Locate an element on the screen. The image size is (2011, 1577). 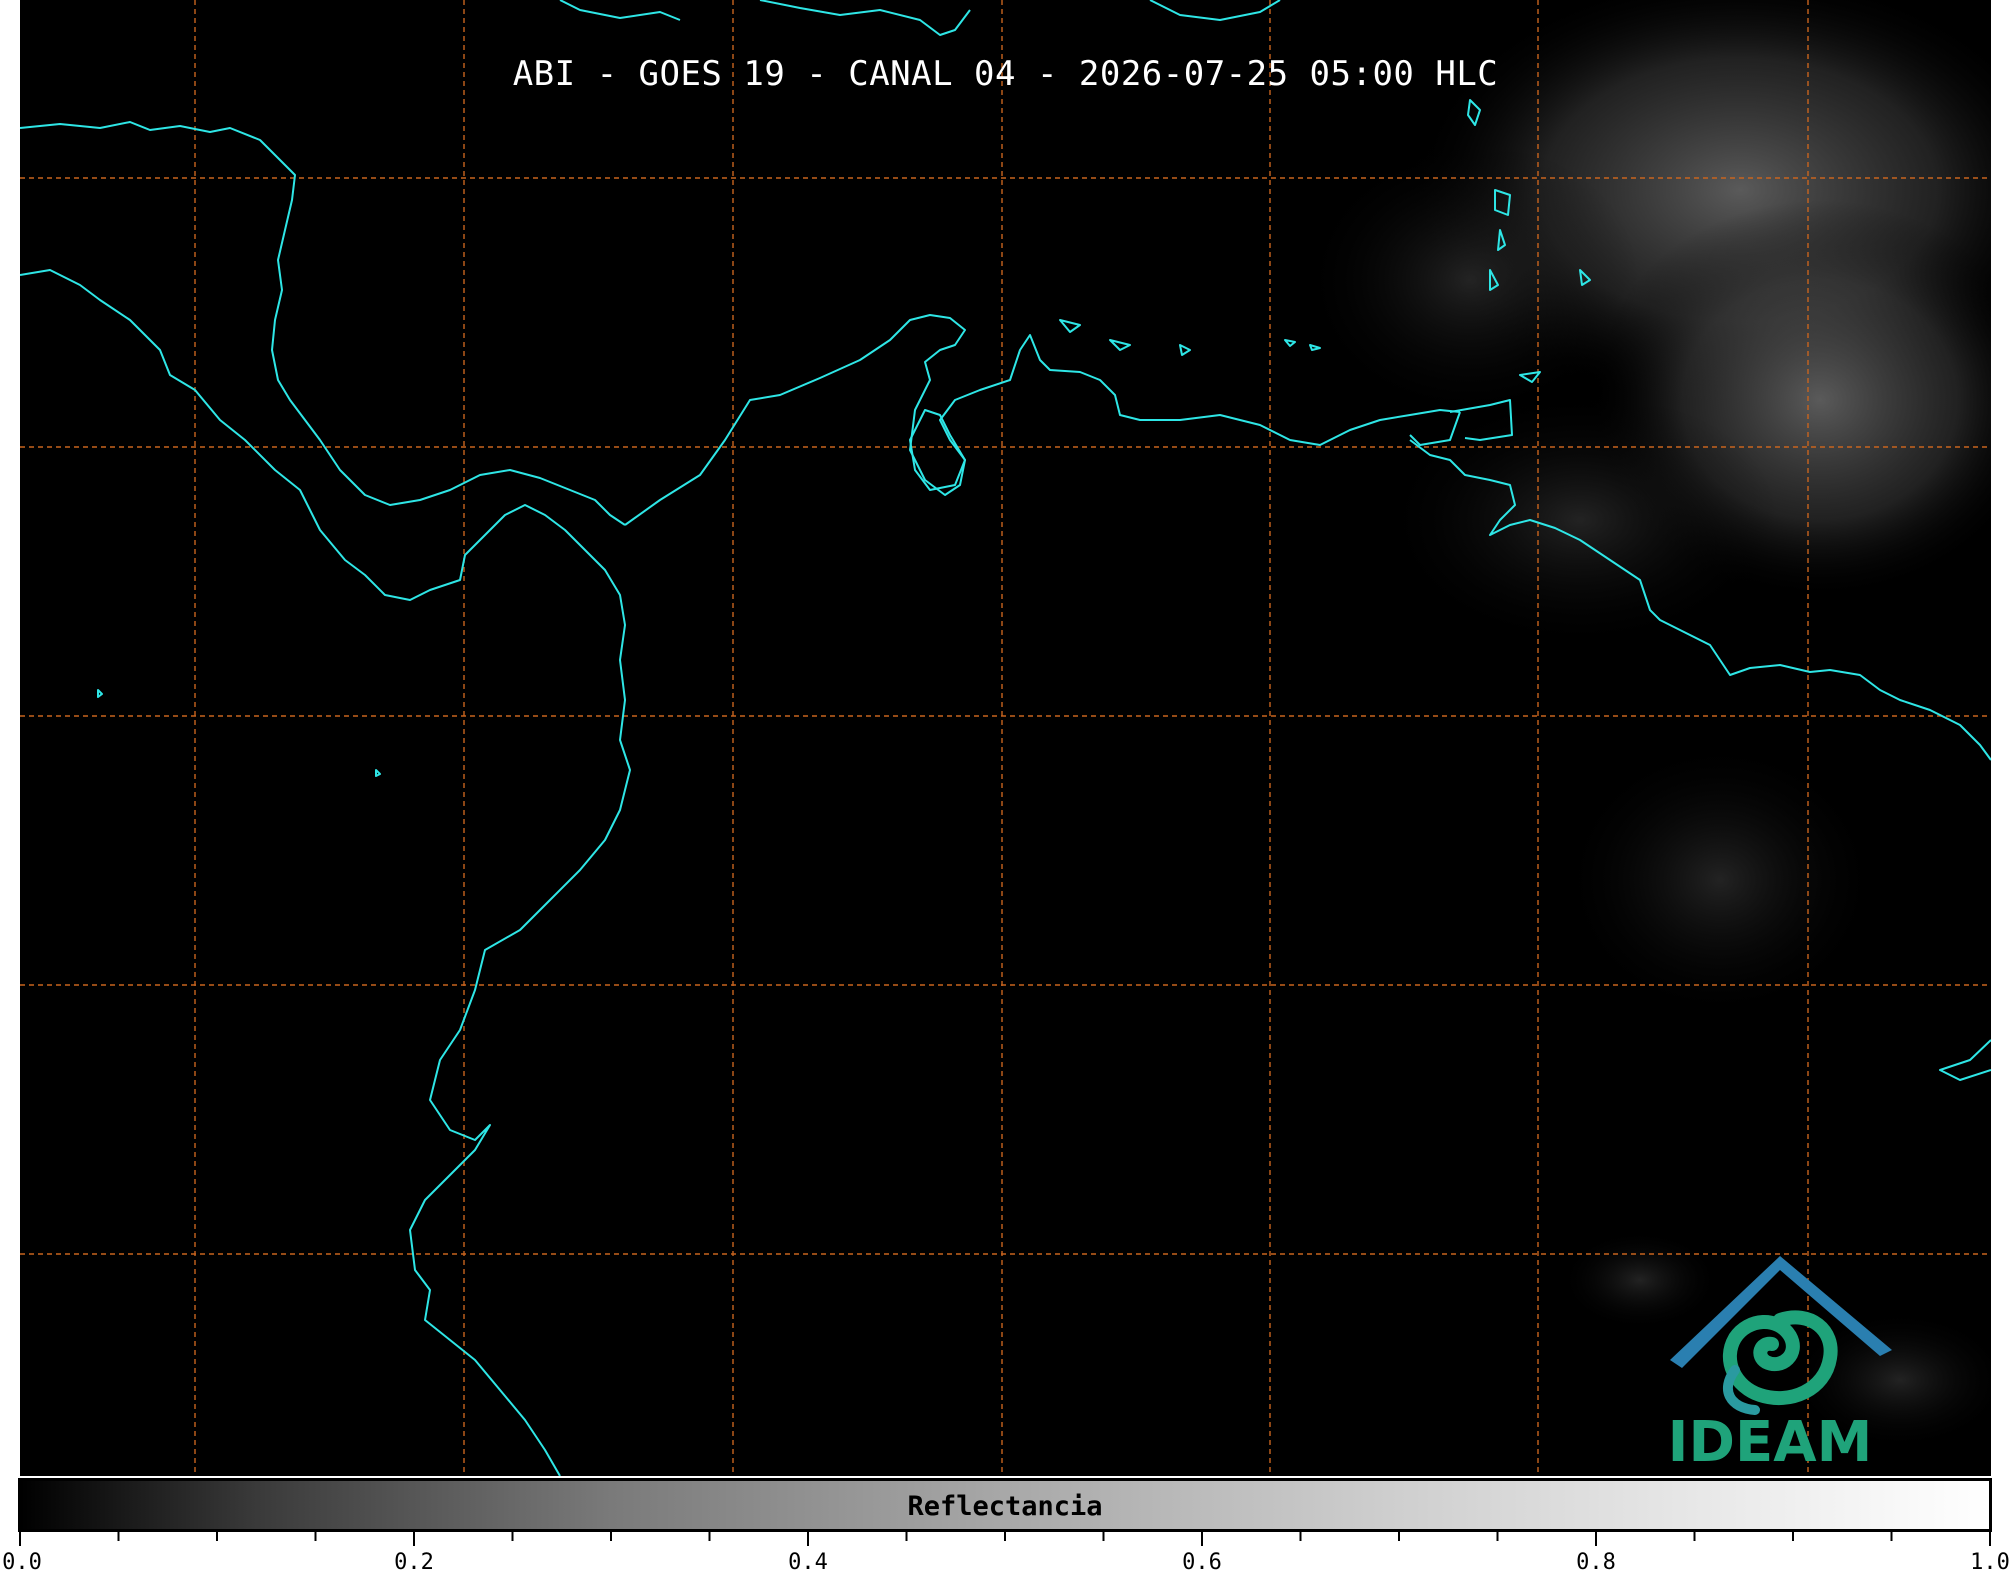
colorbar-tick-label: 1.0 is located at coordinates (1990, 1562).